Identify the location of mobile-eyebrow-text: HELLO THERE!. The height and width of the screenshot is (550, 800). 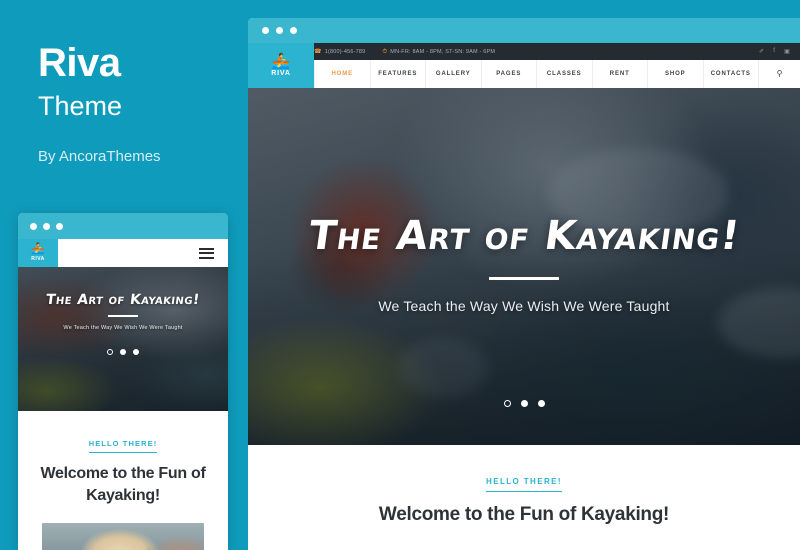
(123, 446).